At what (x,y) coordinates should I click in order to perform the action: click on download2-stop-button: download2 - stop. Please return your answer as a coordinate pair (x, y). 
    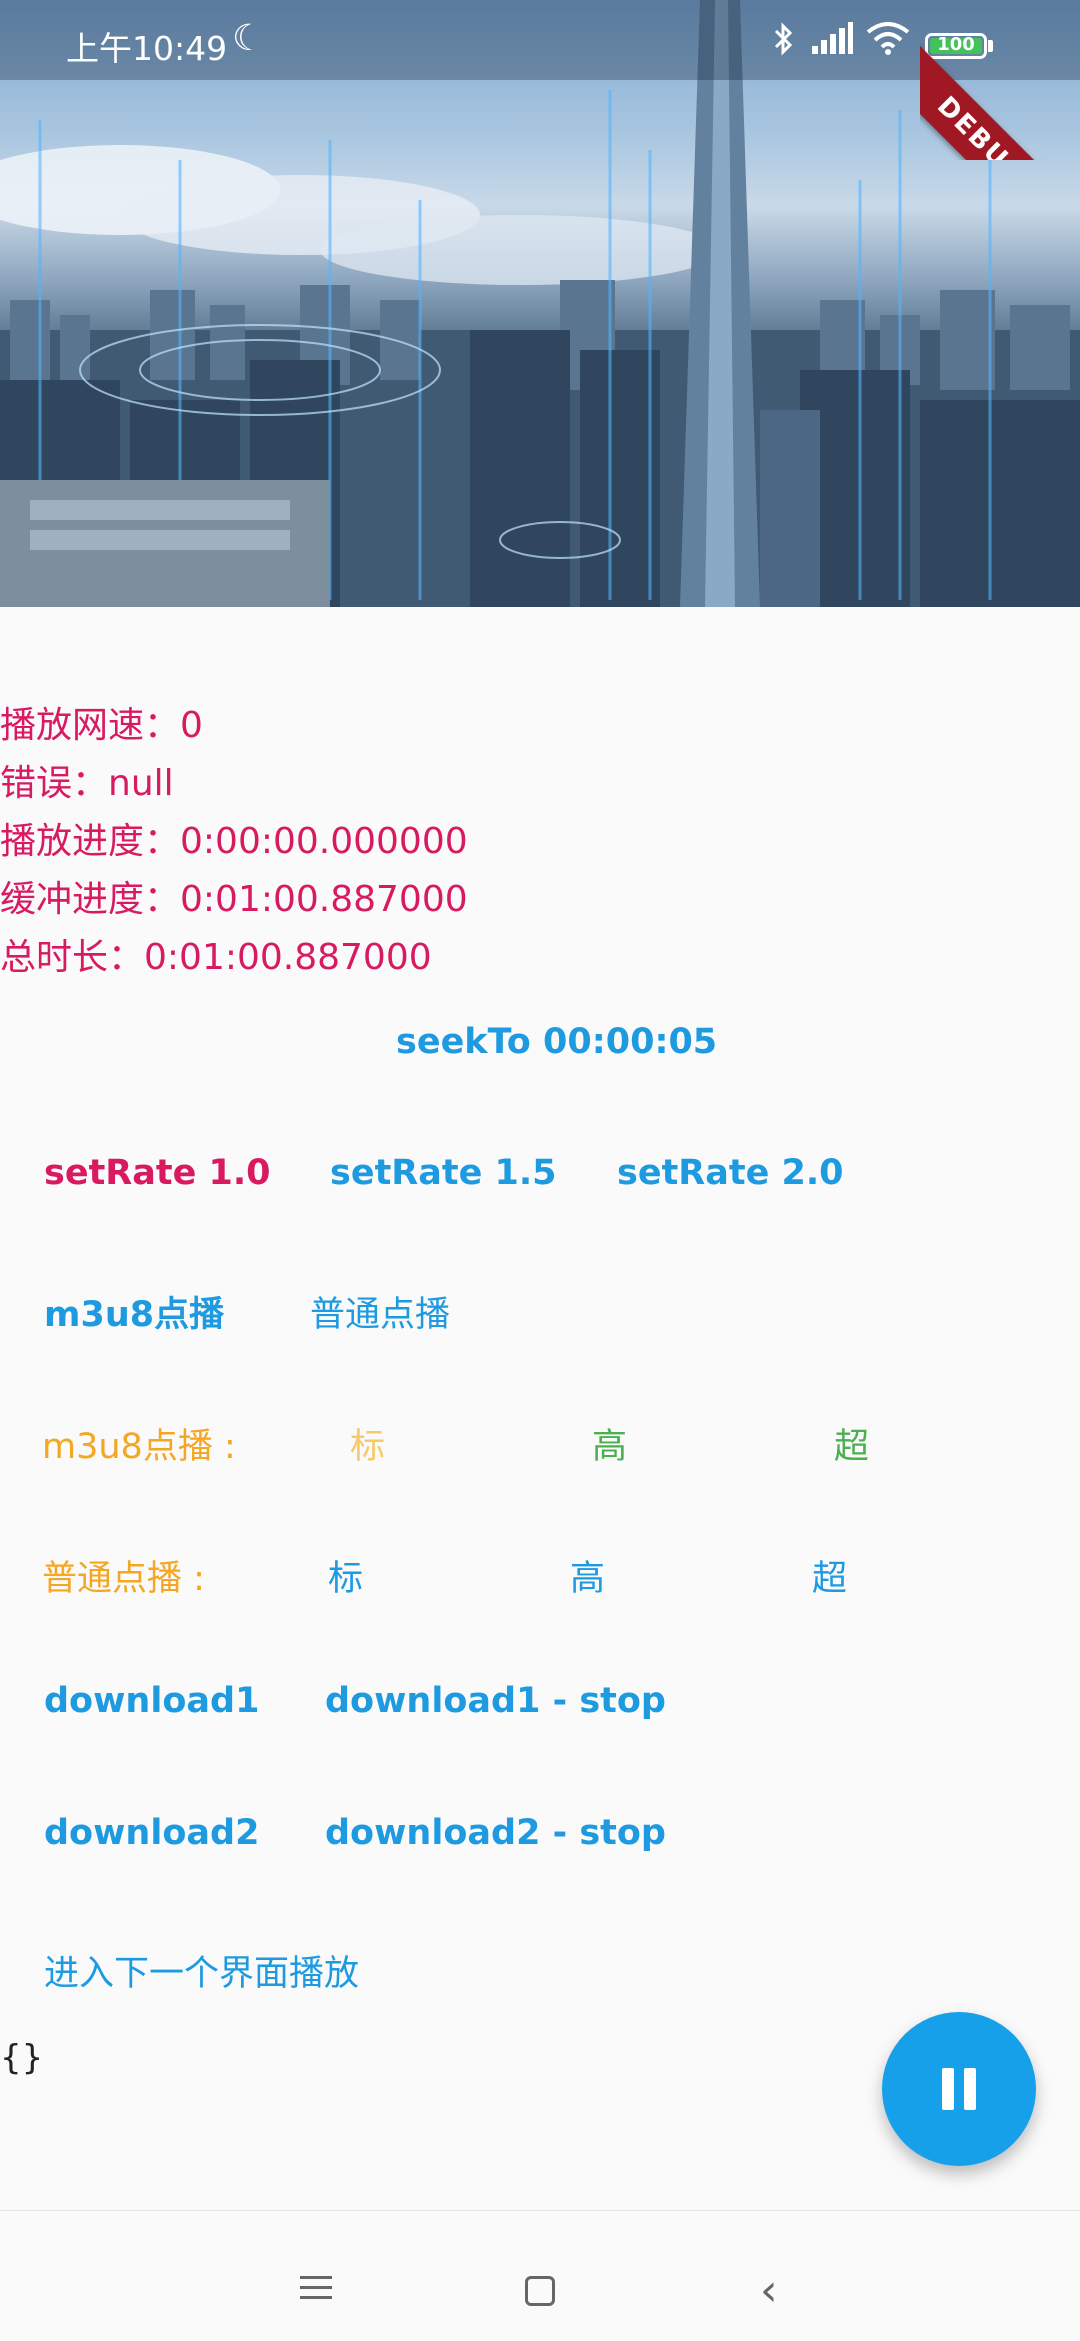
    Looking at the image, I should click on (495, 1833).